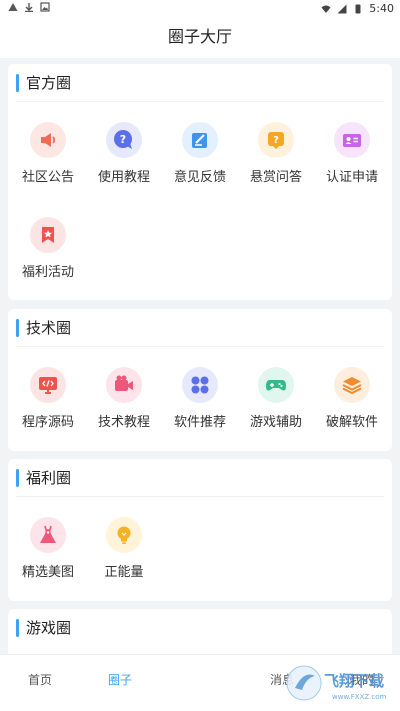 This screenshot has height=711, width=400. I want to click on item-label: 程序源码, so click(47, 422).